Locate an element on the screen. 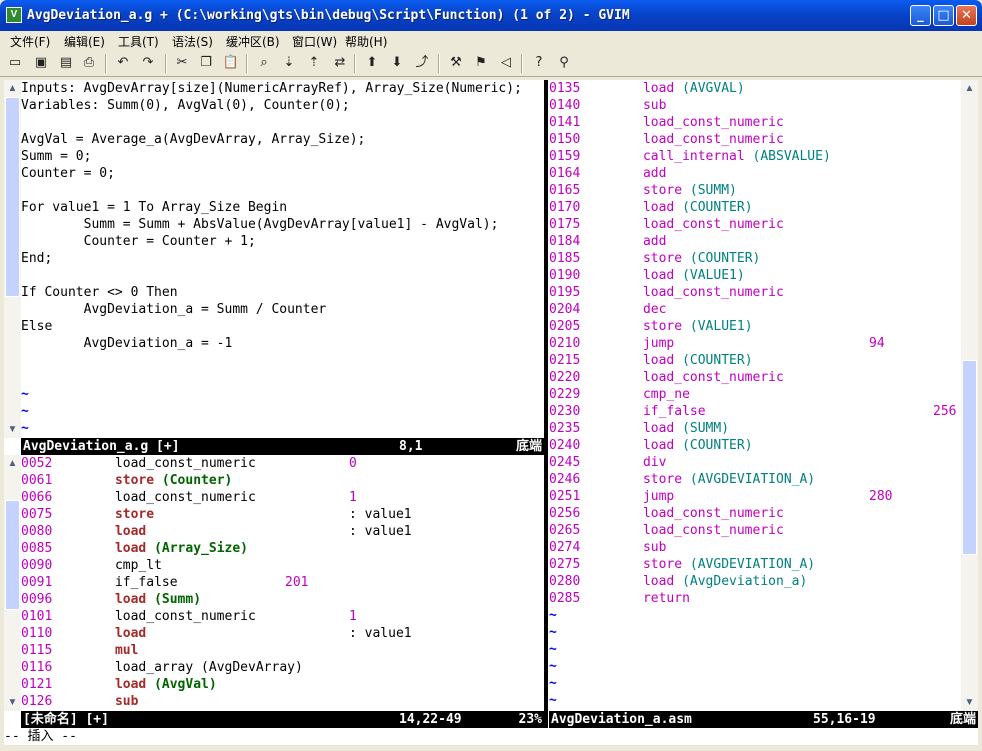 Image resolution: width=982 pixels, height=751 pixels. menu-item-6: 帮助(H) is located at coordinates (366, 41).